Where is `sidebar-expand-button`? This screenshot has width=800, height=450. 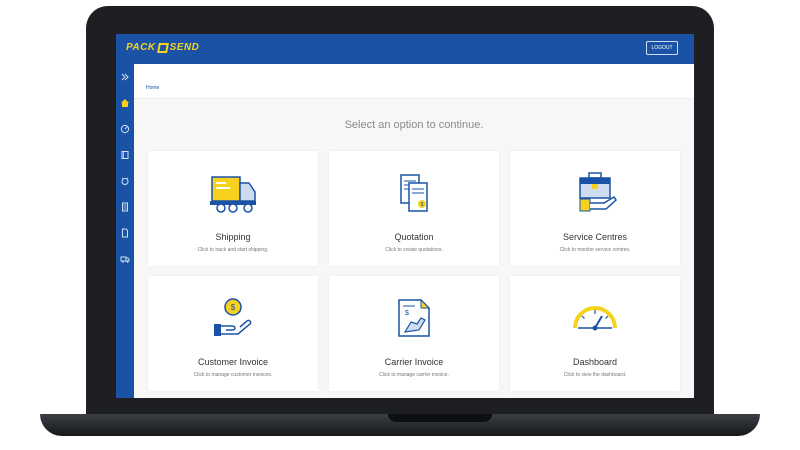
sidebar-expand-button is located at coordinates (125, 77).